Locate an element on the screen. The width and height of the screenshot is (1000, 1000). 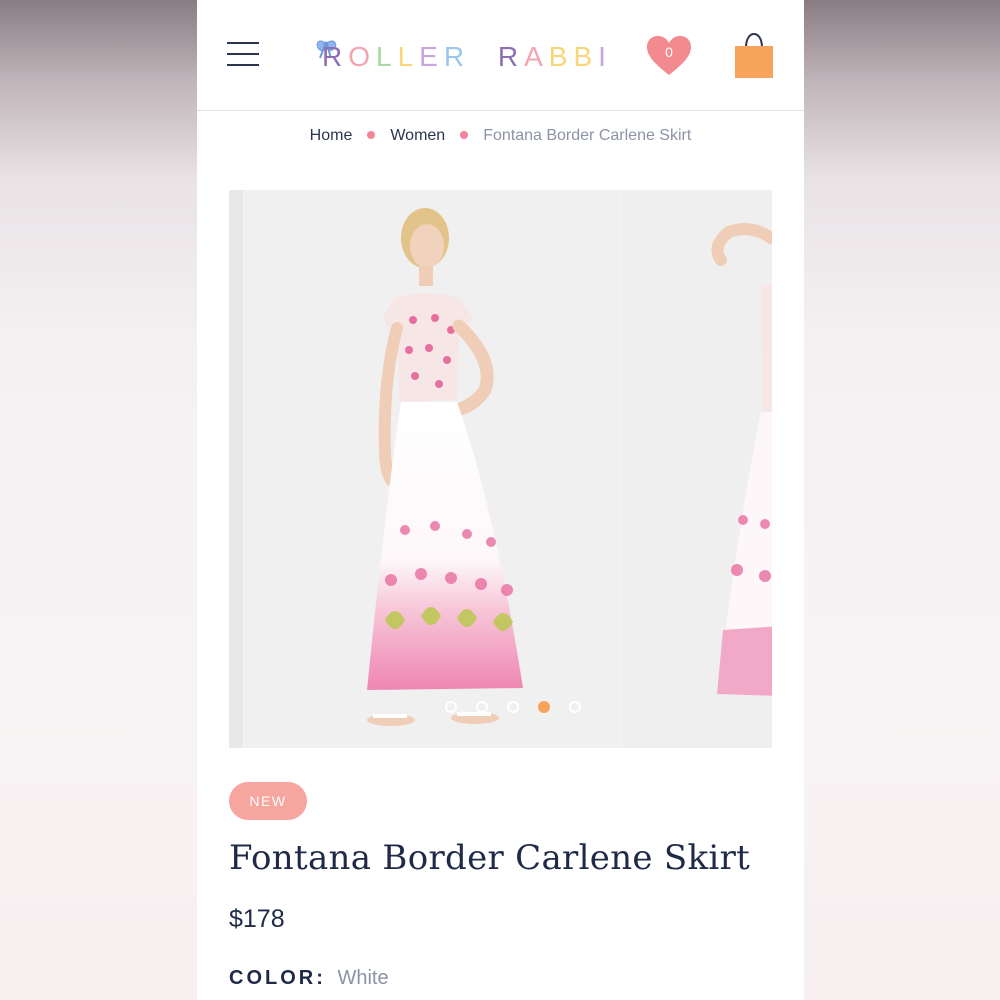
breadcrumb-home: Home is located at coordinates (331, 135).